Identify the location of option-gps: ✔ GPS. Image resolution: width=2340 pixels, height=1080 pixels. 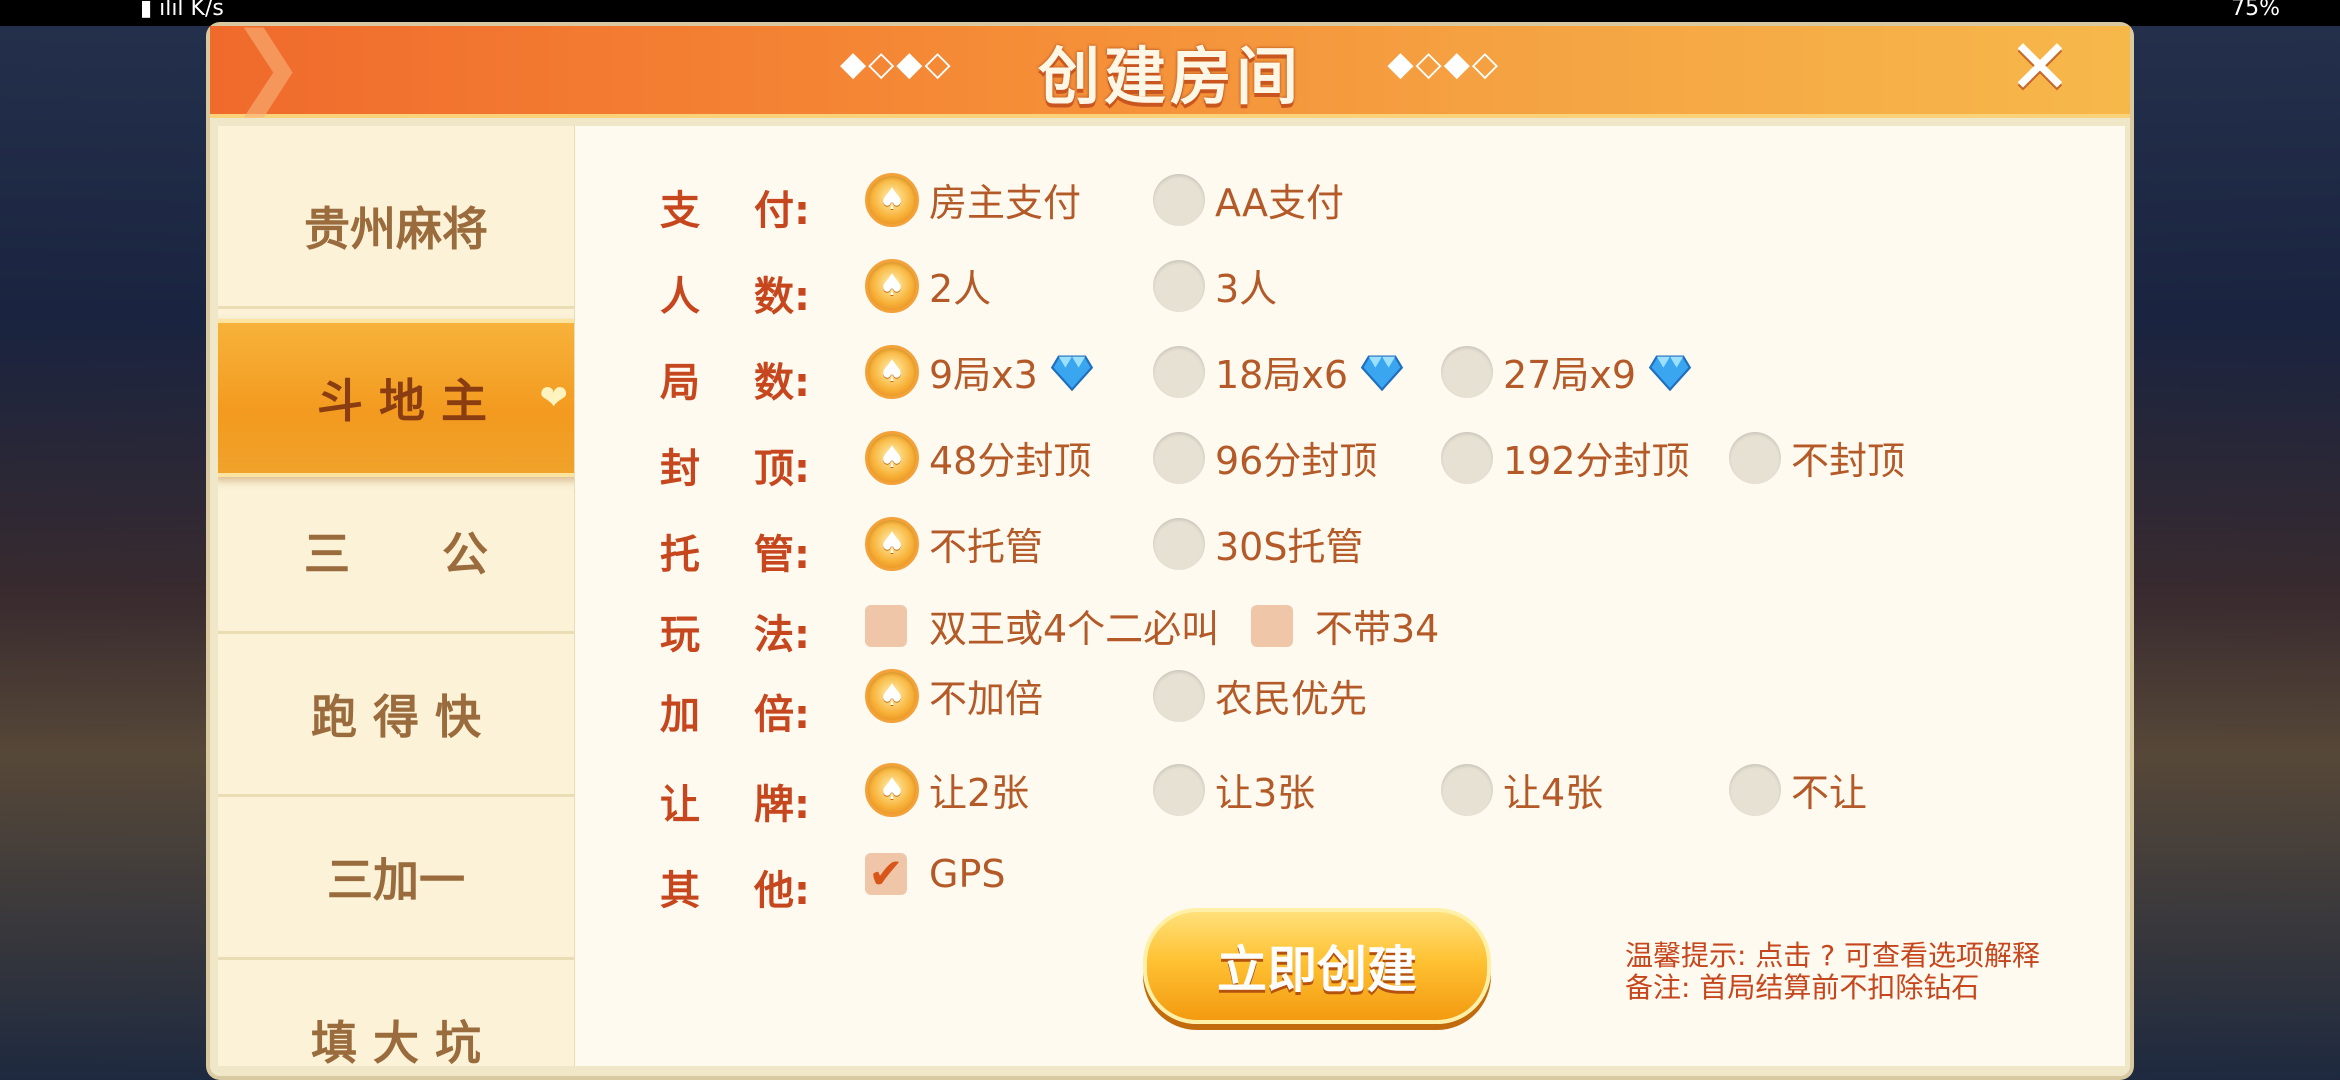
(935, 874).